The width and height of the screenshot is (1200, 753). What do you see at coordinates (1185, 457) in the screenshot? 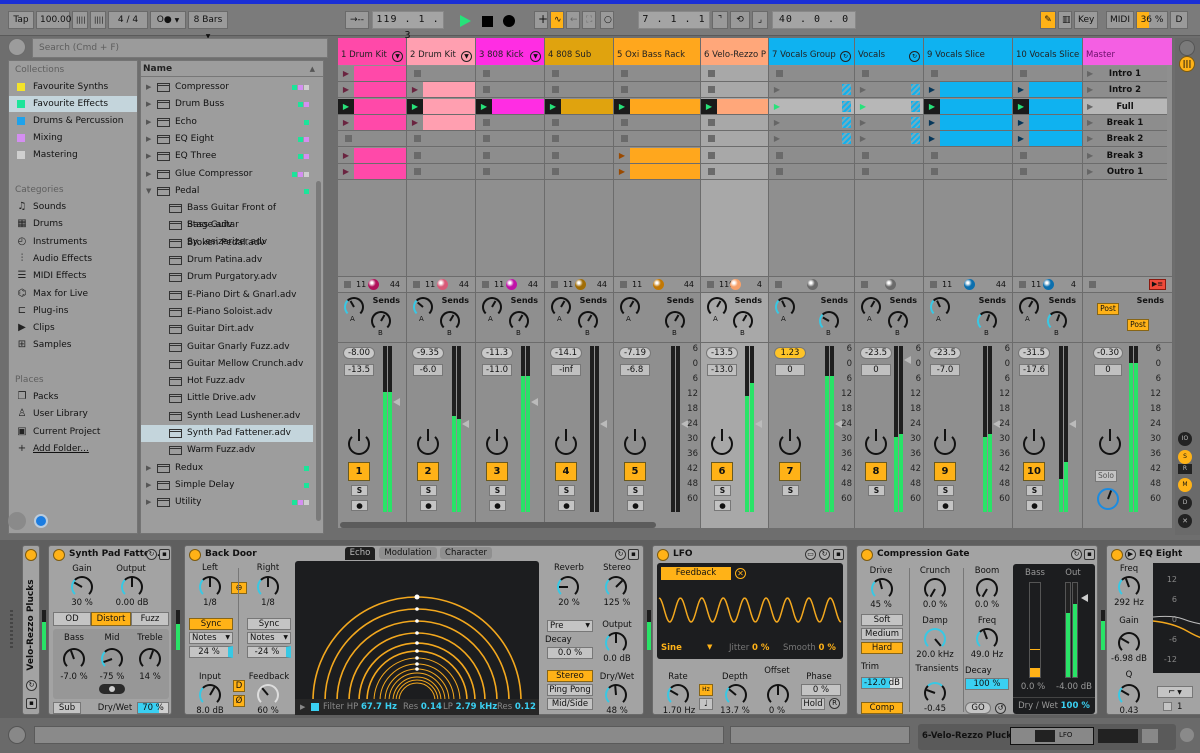
I see `sends-toggle-icon: S` at bounding box center [1185, 457].